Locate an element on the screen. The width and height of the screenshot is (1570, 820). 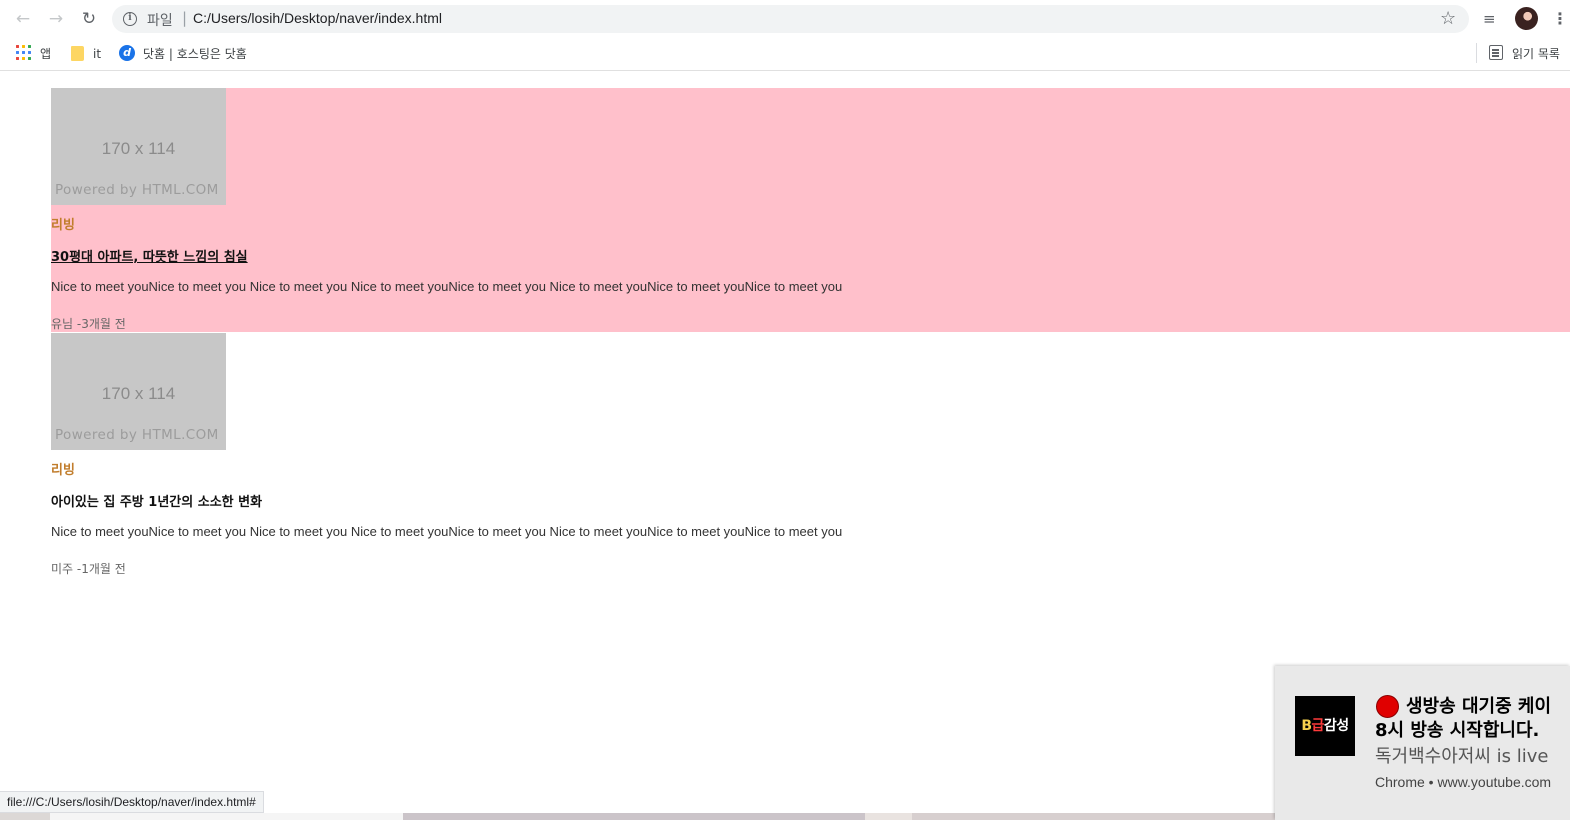
reload-icon: ↻ is located at coordinates (89, 19).